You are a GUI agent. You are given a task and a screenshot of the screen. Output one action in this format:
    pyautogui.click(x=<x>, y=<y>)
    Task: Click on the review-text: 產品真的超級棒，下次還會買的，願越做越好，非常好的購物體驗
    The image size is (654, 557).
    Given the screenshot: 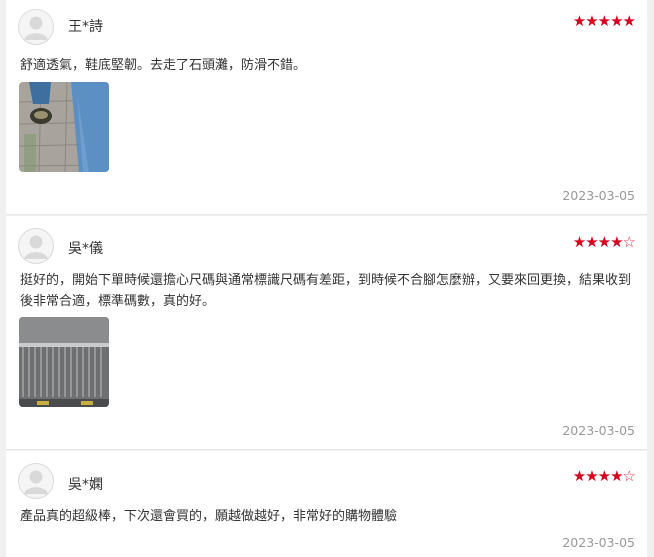 What is the action you would take?
    pyautogui.click(x=209, y=516)
    